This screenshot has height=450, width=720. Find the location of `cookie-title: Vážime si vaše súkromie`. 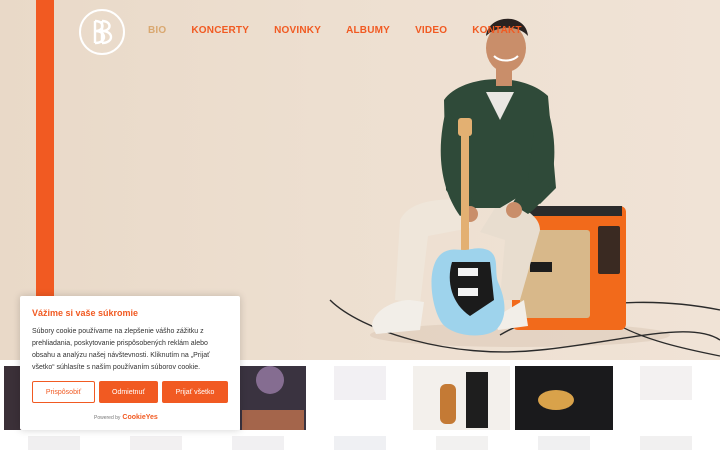

cookie-title: Vážime si vaše súkromie is located at coordinates (85, 313).